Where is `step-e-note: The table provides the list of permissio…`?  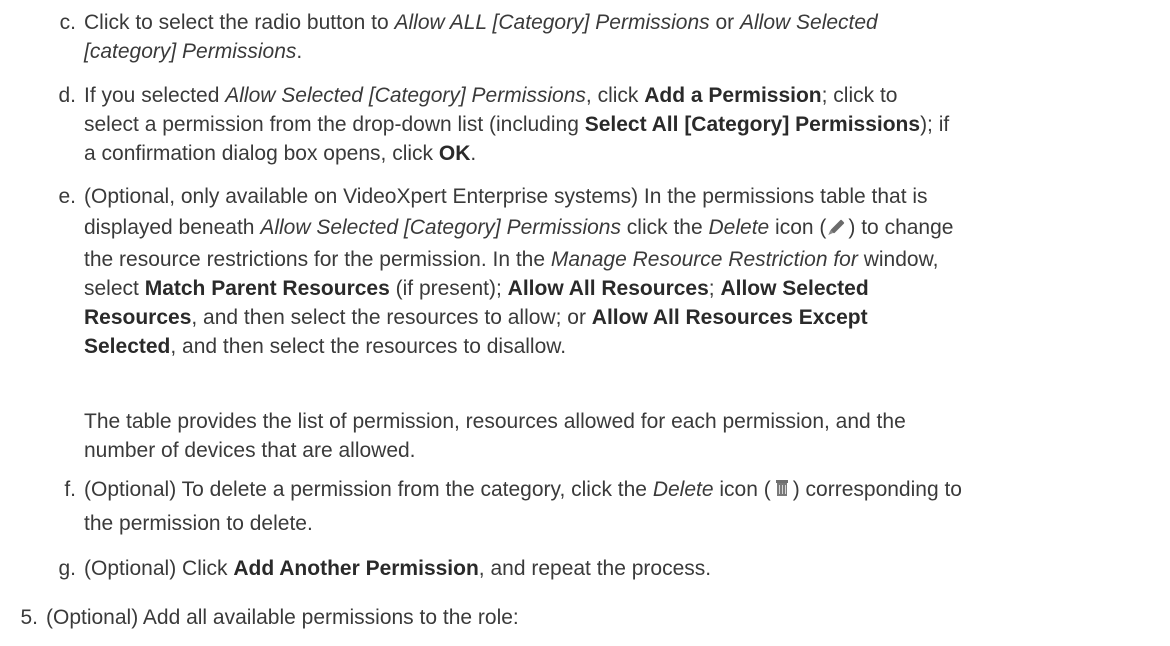
step-e-note: The table provides the list of permissio… is located at coordinates (624, 436).